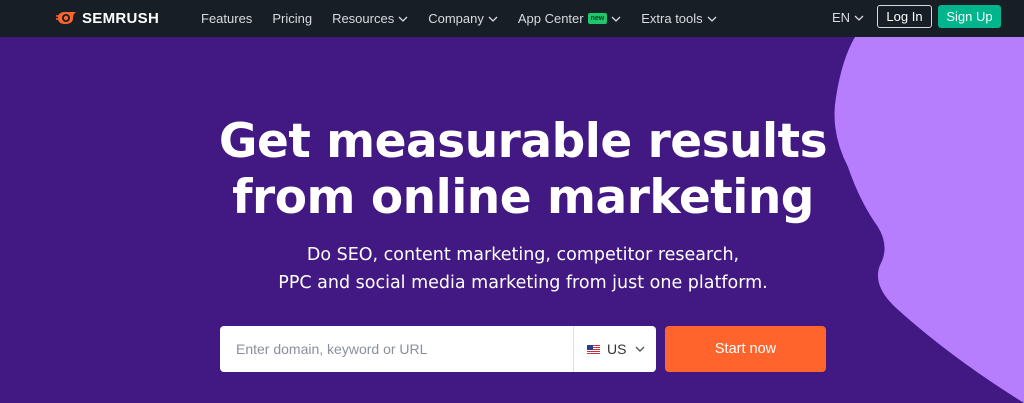 The height and width of the screenshot is (403, 1024). Describe the element at coordinates (66, 18) in the screenshot. I see `semrush-flame-logo-icon` at that location.